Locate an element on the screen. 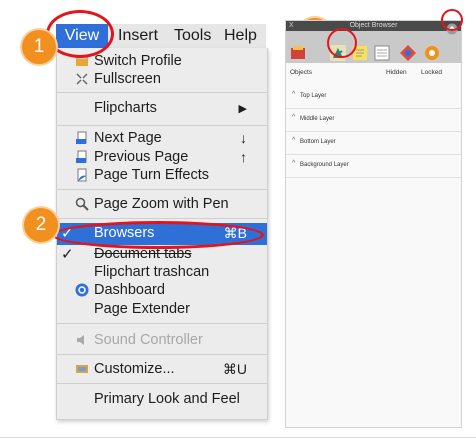  column-locked: Locked is located at coordinates (431, 72).